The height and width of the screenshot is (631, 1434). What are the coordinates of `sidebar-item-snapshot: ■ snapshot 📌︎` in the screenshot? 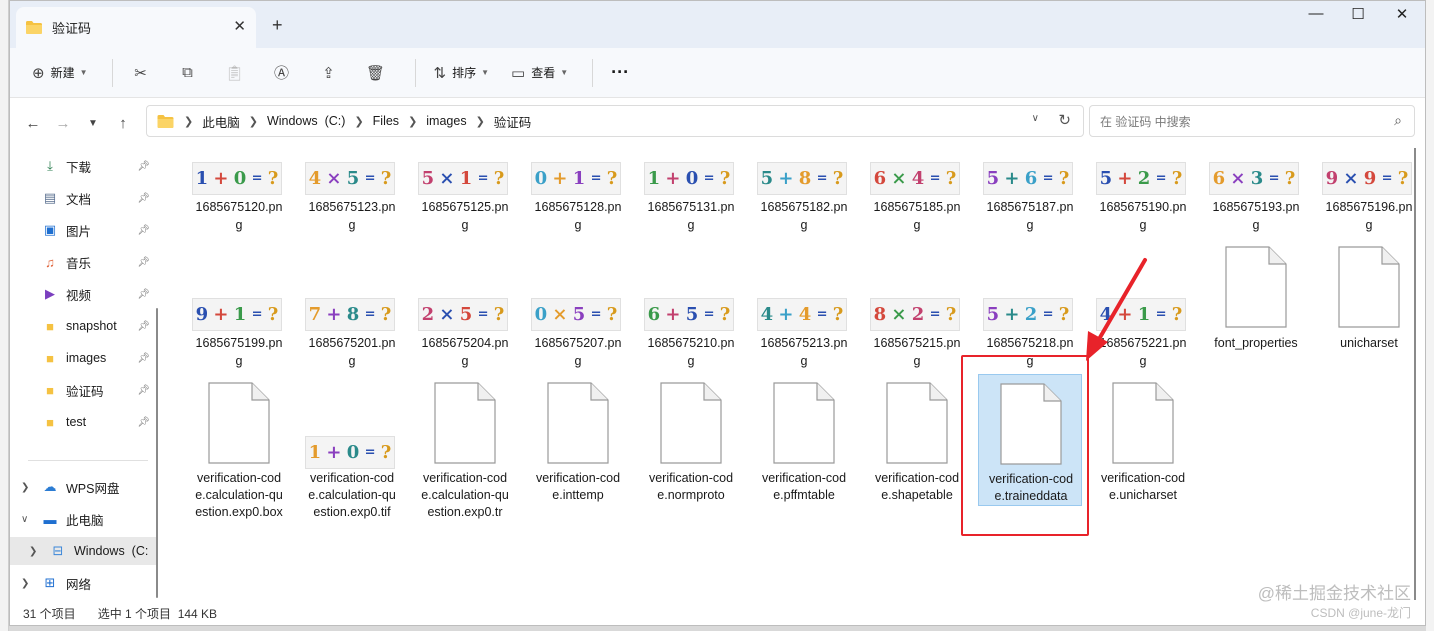 It's located at (84, 326).